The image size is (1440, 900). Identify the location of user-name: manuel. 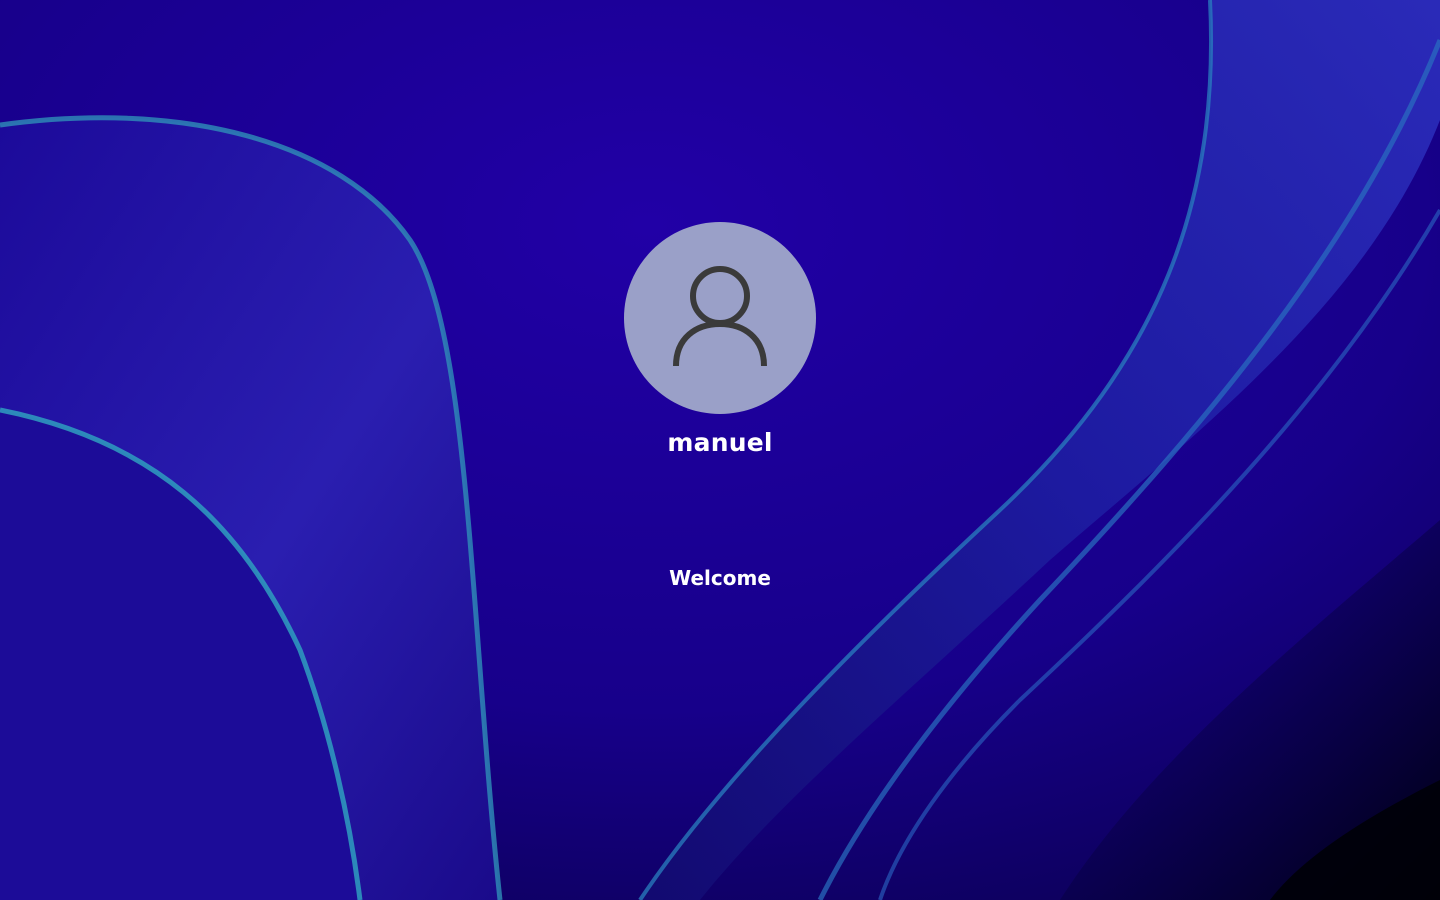
(720, 442).